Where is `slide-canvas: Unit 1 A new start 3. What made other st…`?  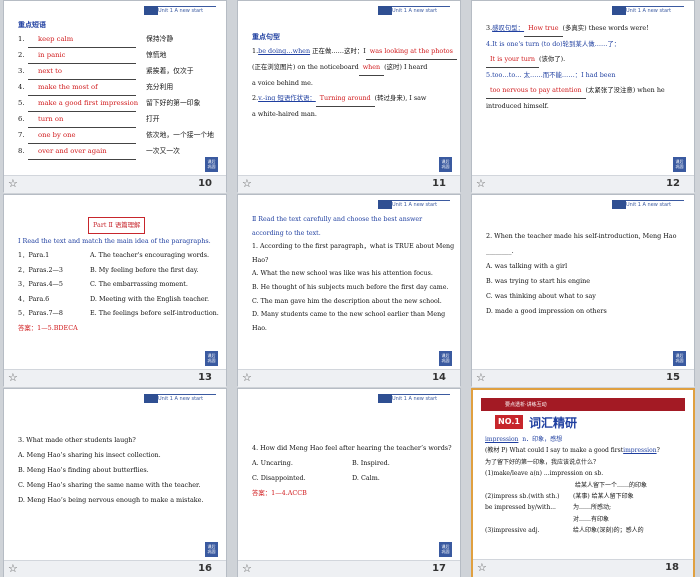 slide-canvas: Unit 1 A new start 3. What made other st… is located at coordinates (115, 475).